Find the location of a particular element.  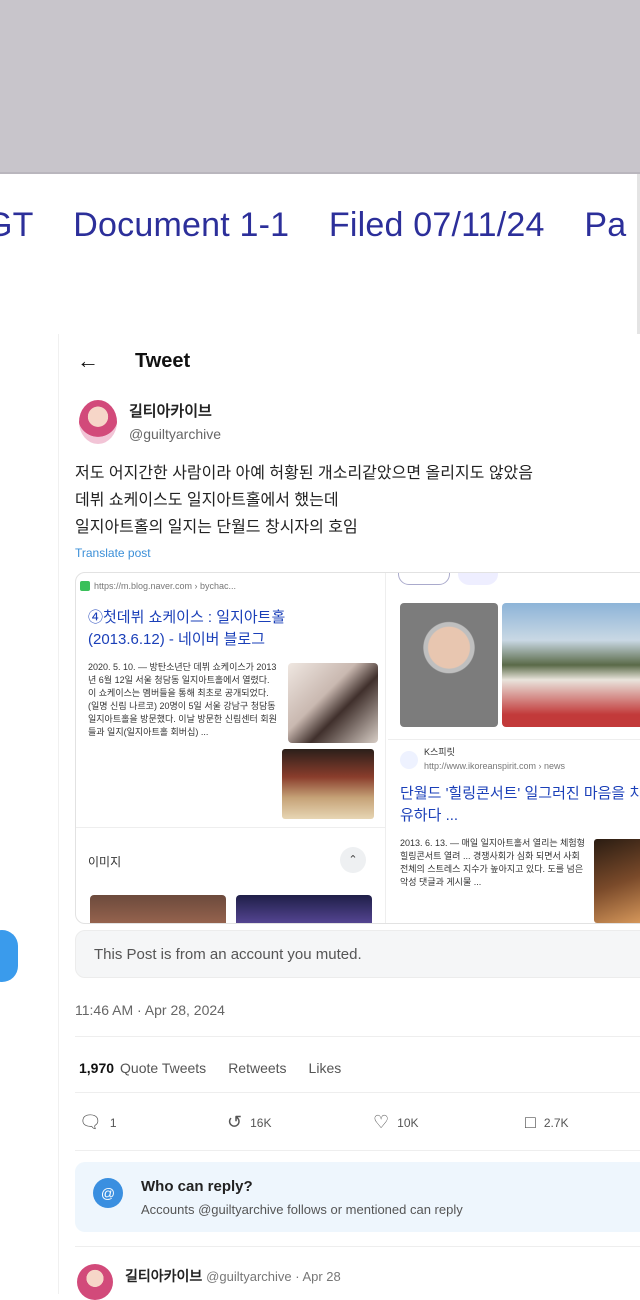

header-filed-date: Filed 07/11/24 is located at coordinates (436, 225).